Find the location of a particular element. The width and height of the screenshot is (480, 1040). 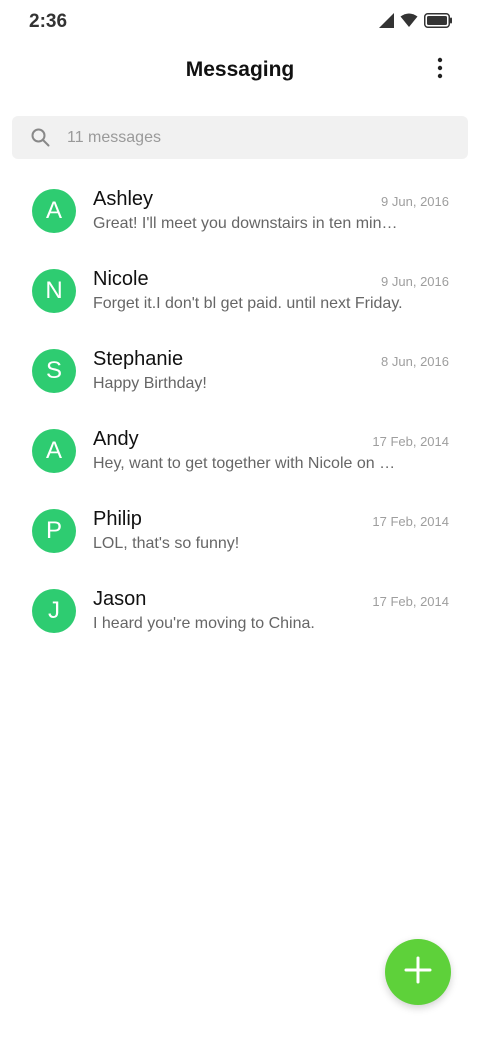

wifi-icon is located at coordinates (409, 23).